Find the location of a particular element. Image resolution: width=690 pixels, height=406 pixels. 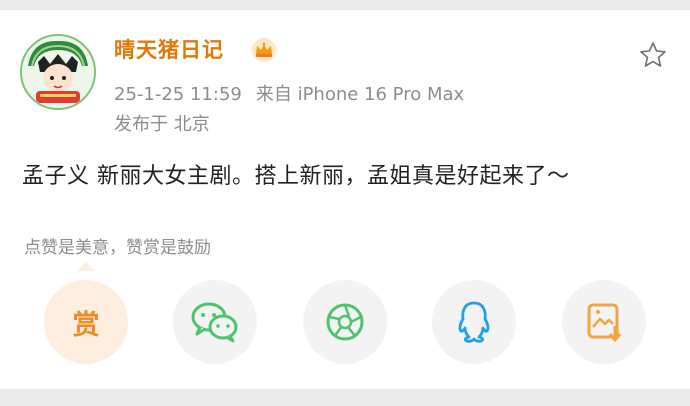

save-image-button is located at coordinates (604, 322).